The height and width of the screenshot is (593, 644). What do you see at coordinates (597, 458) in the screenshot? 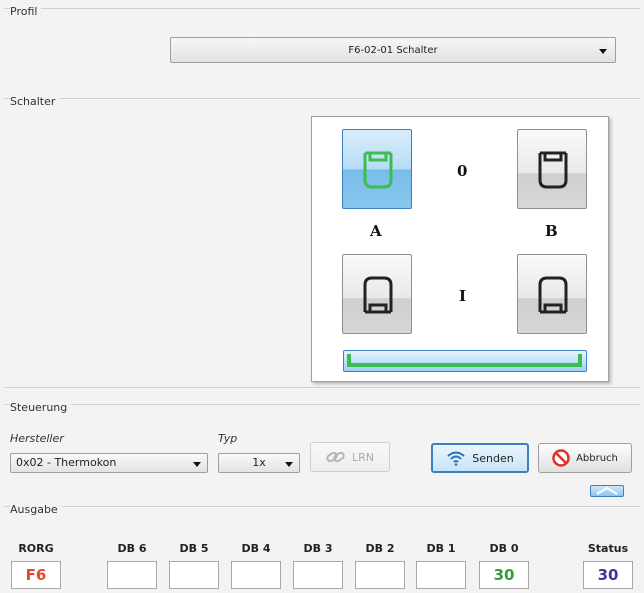
I see `abbruch-label: Abbruch` at bounding box center [597, 458].